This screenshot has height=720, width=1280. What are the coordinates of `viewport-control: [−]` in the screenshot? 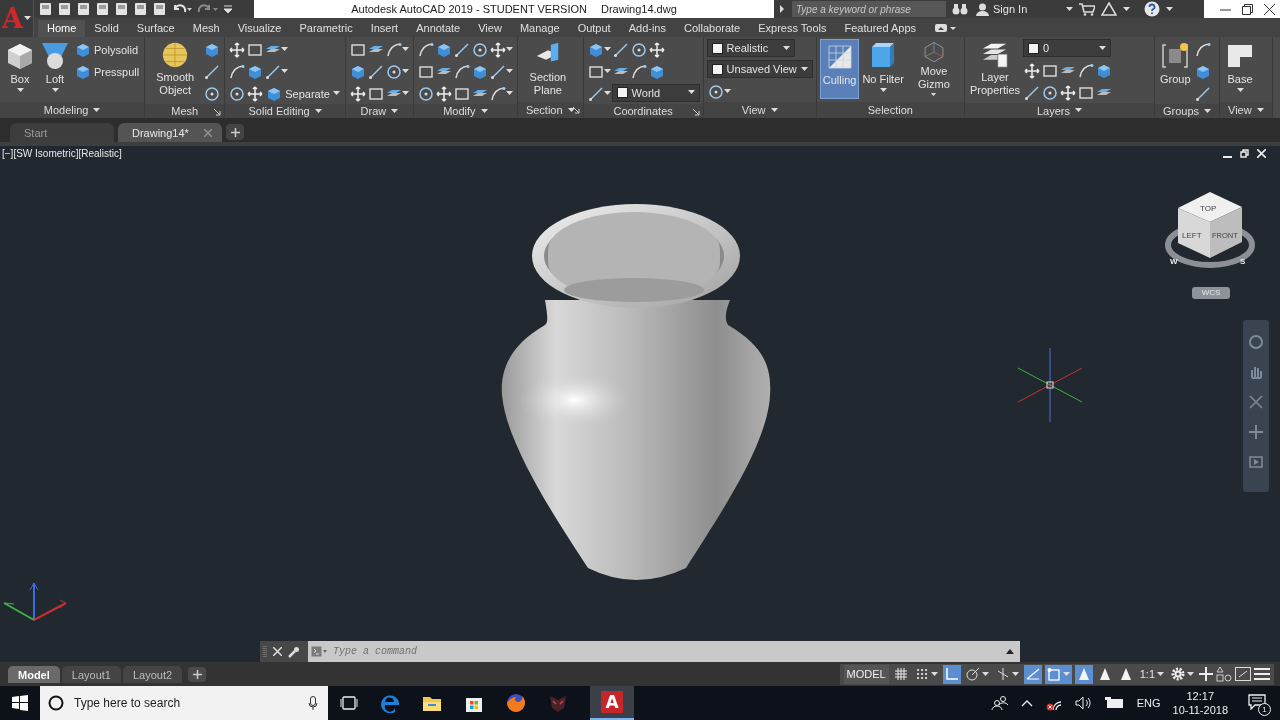 It's located at (8, 153).